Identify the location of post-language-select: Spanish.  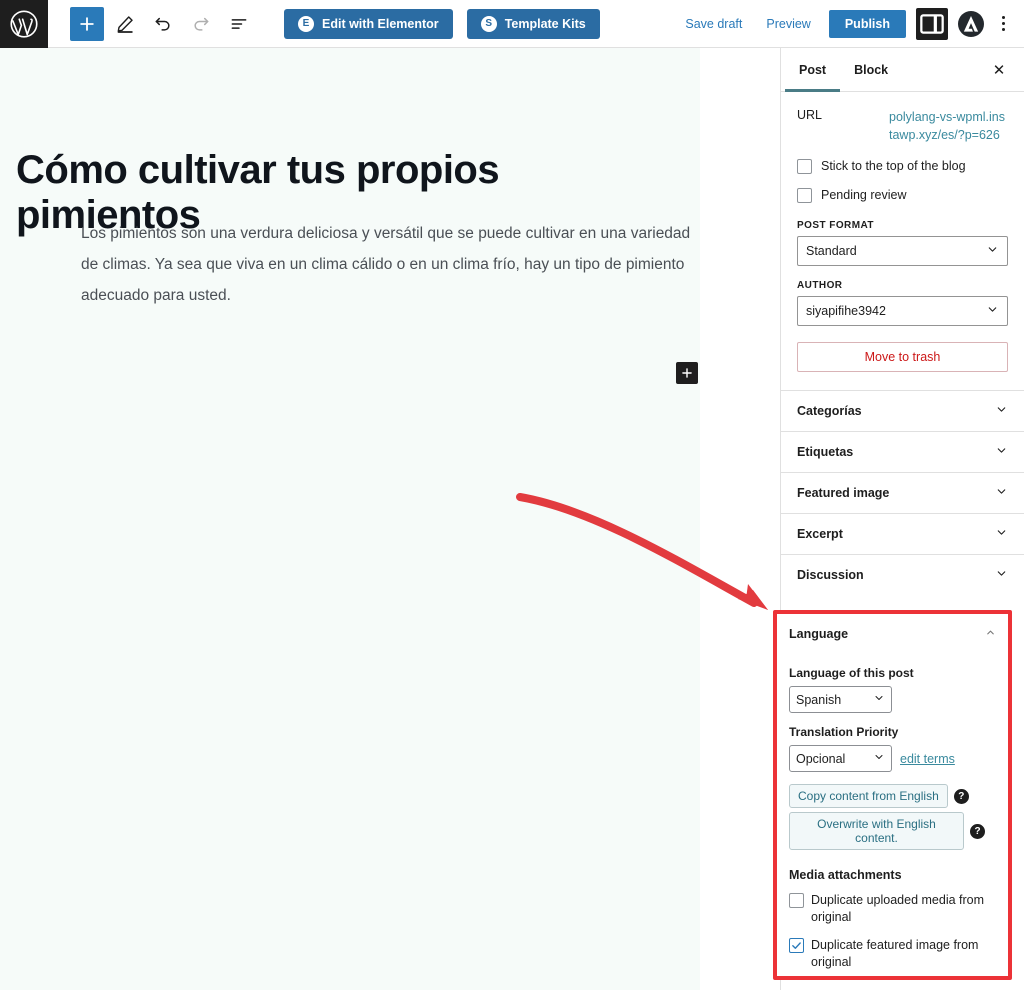
(840, 699).